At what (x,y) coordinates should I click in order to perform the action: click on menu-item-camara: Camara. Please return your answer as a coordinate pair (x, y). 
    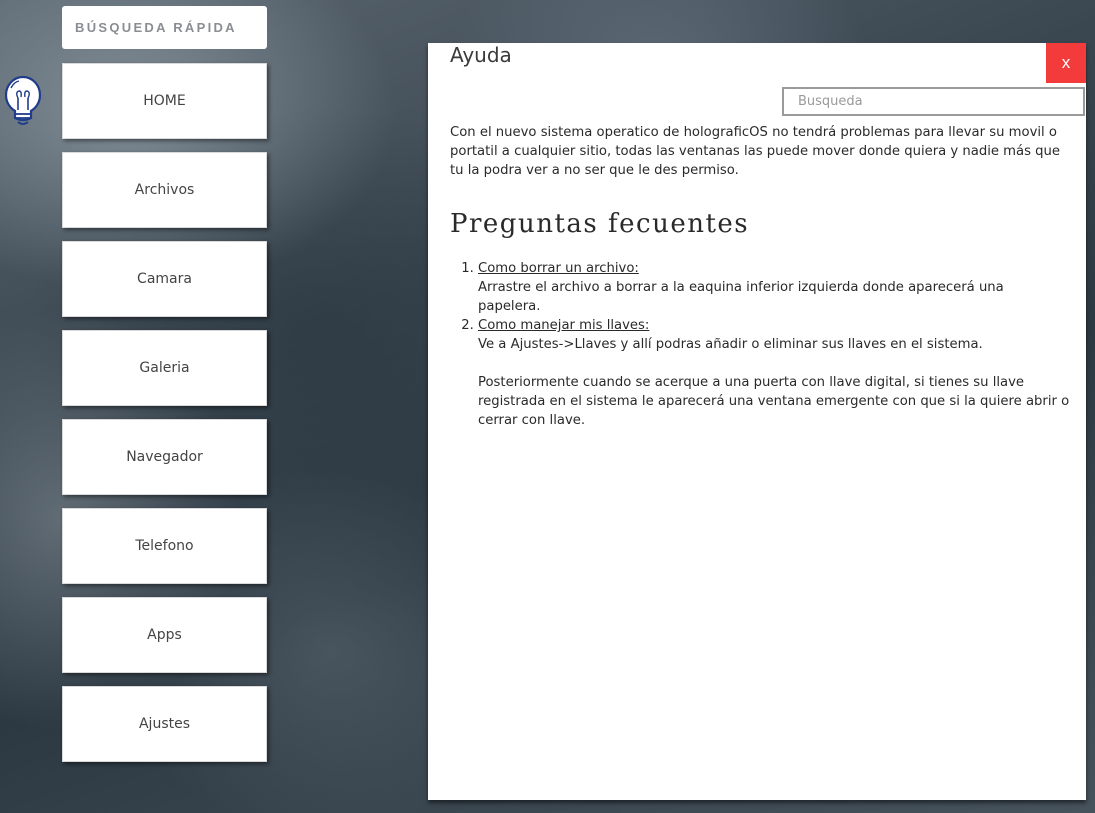
    Looking at the image, I should click on (164, 279).